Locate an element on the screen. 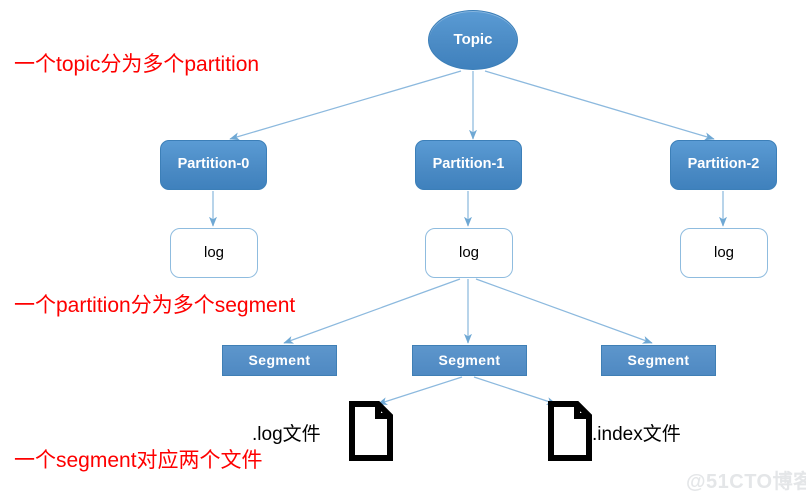 The height and width of the screenshot is (502, 806). node-segment-1-label: Segment is located at coordinates (469, 359).